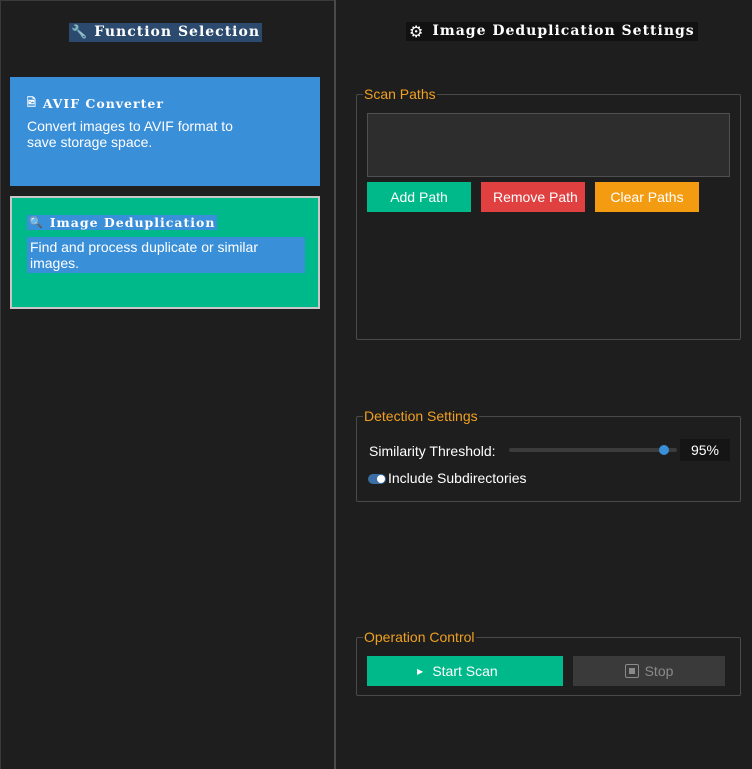 The width and height of the screenshot is (752, 769). Describe the element at coordinates (103, 103) in the screenshot. I see `avif-converter-title-text: AVIF Converter` at that location.